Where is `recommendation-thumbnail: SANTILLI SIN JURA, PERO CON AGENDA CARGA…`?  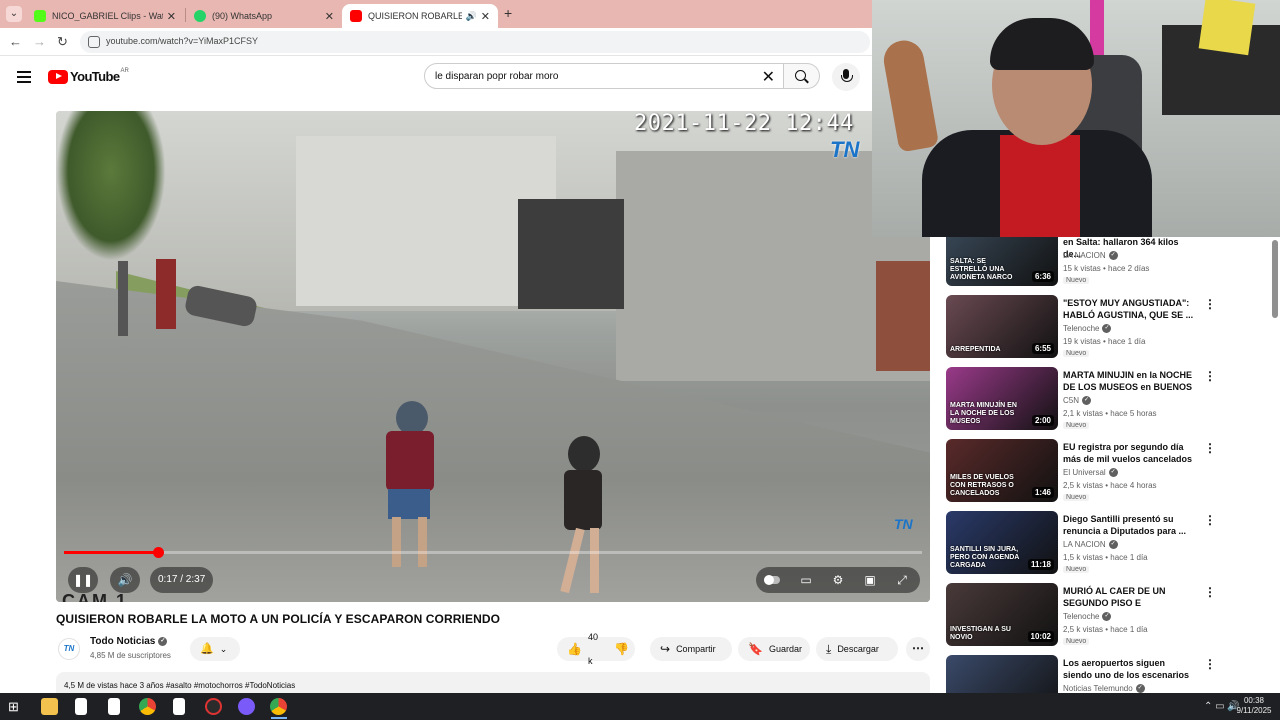 recommendation-thumbnail: SANTILLI SIN JURA, PERO CON AGENDA CARGA… is located at coordinates (1002, 542).